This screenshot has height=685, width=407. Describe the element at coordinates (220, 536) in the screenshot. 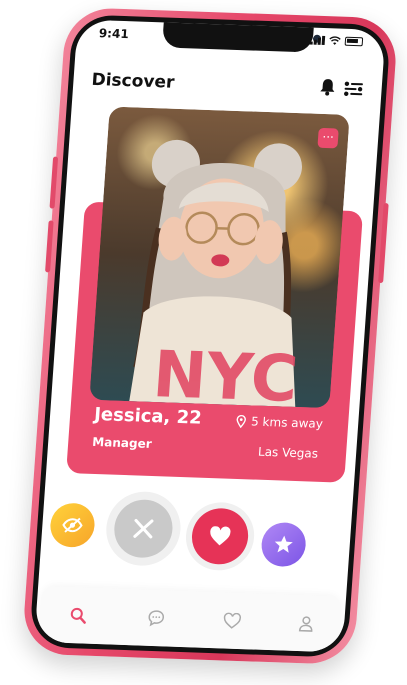

I see `heart-icon` at that location.